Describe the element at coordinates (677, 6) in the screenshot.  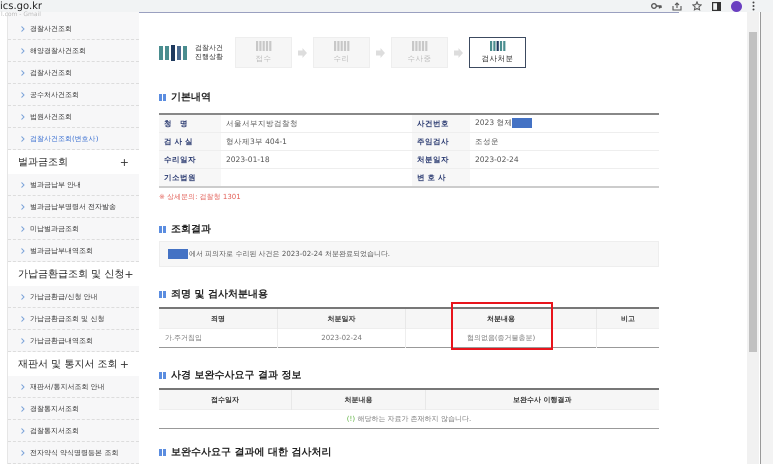
I see `share-icon` at that location.